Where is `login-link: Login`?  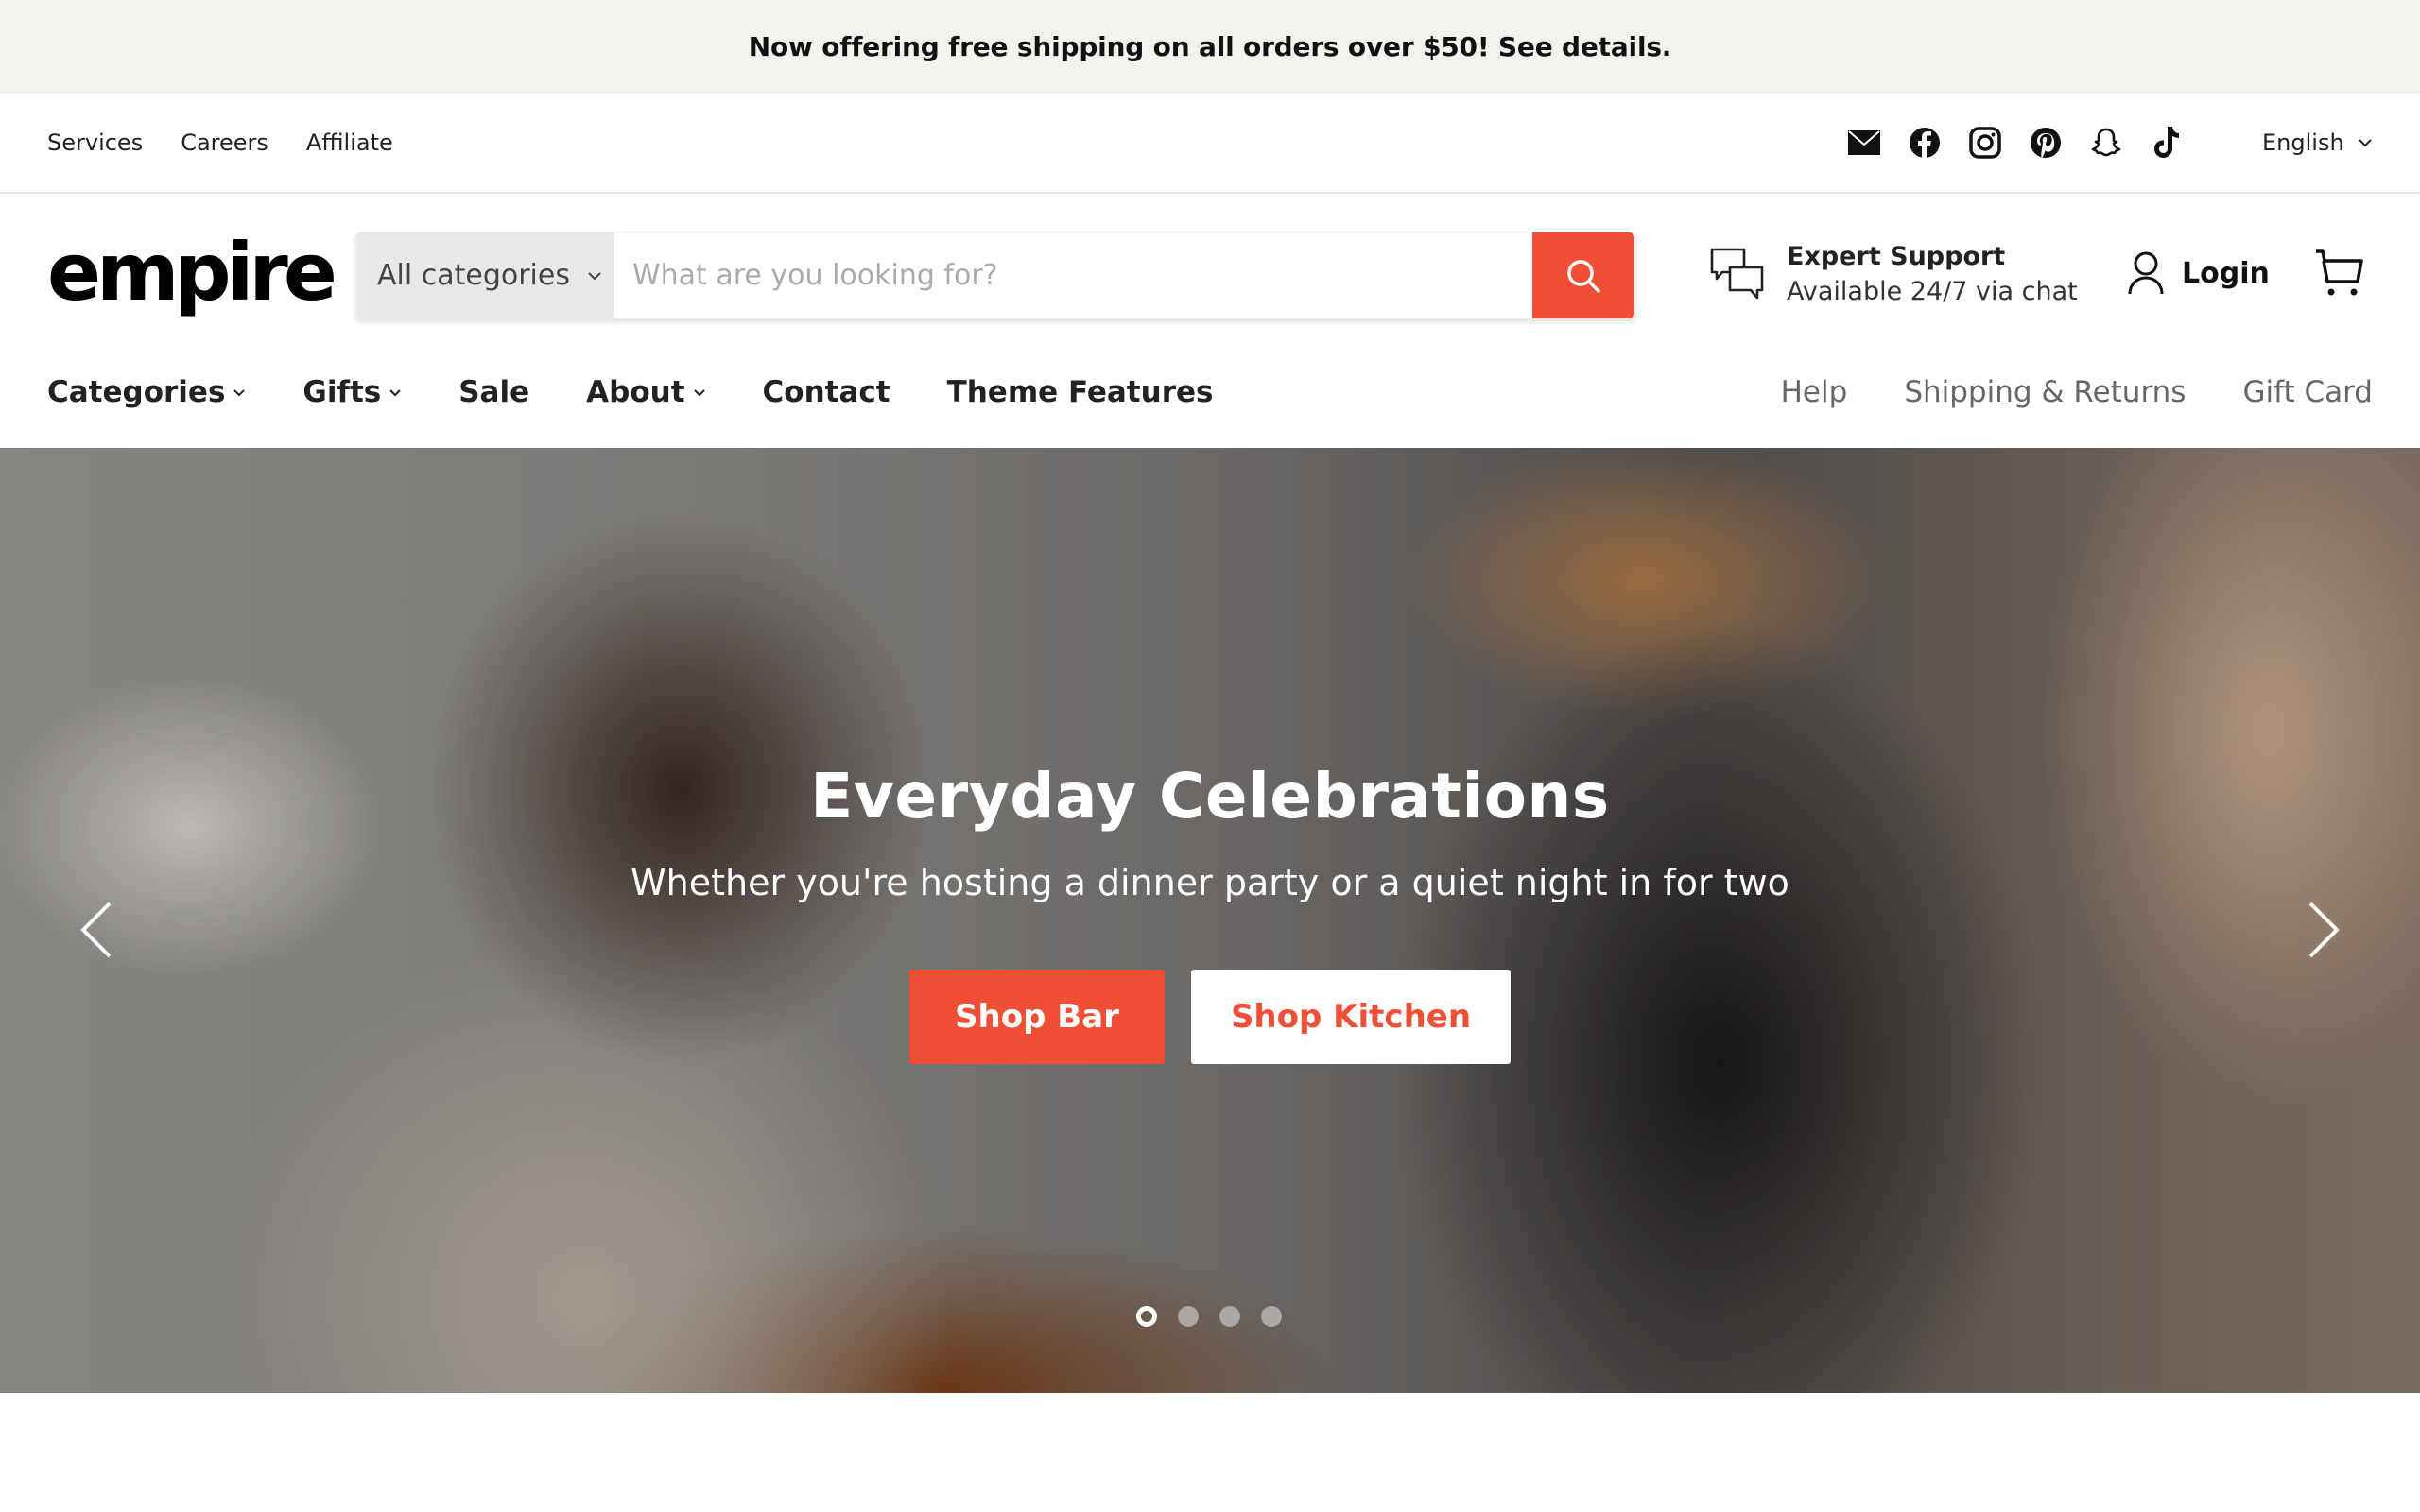 login-link: Login is located at coordinates (2198, 273).